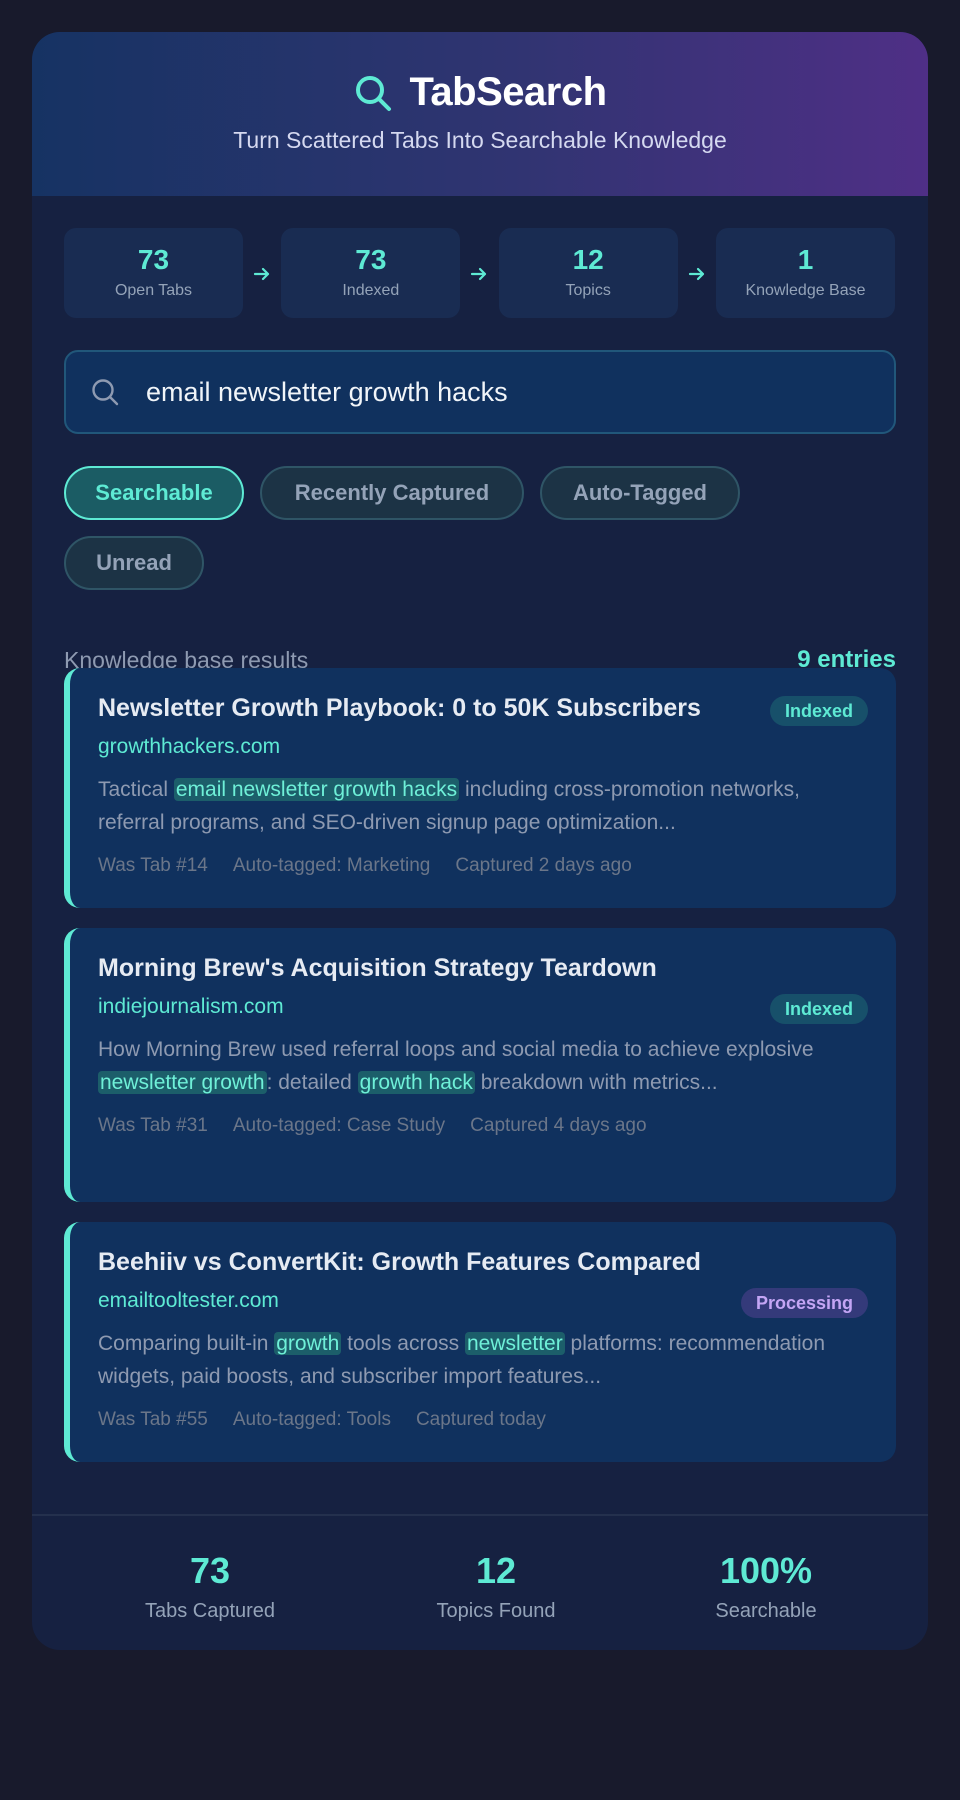 This screenshot has width=960, height=1800. What do you see at coordinates (805, 290) in the screenshot?
I see `stage-label: Knowledge Base` at bounding box center [805, 290].